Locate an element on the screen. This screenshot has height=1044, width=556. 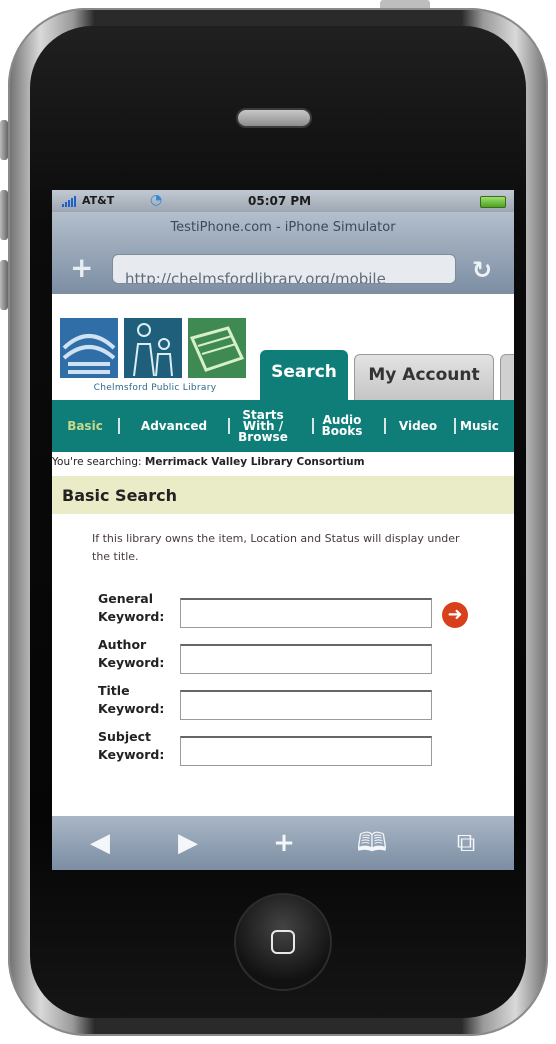
carrier-label: AT&T is located at coordinates (98, 200).